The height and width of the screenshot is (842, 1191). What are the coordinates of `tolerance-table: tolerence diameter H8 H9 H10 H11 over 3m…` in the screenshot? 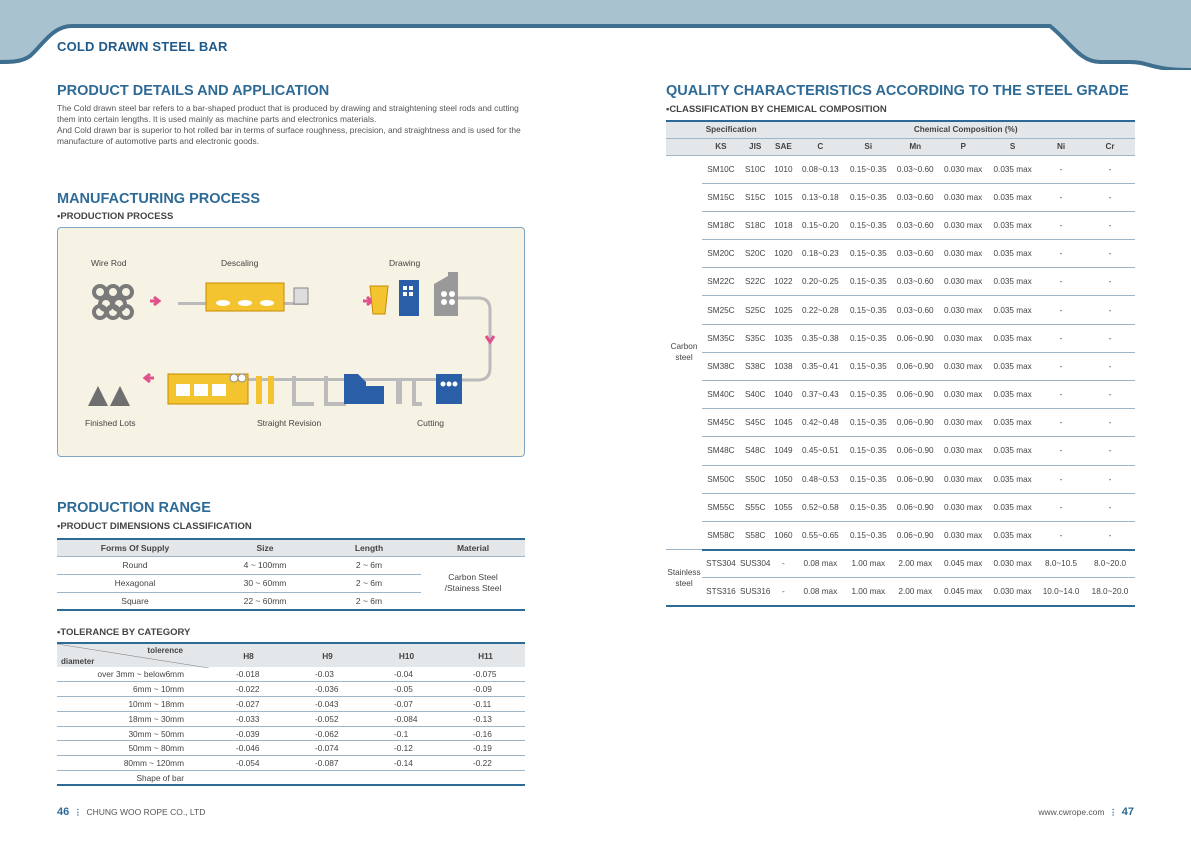 It's located at (291, 714).